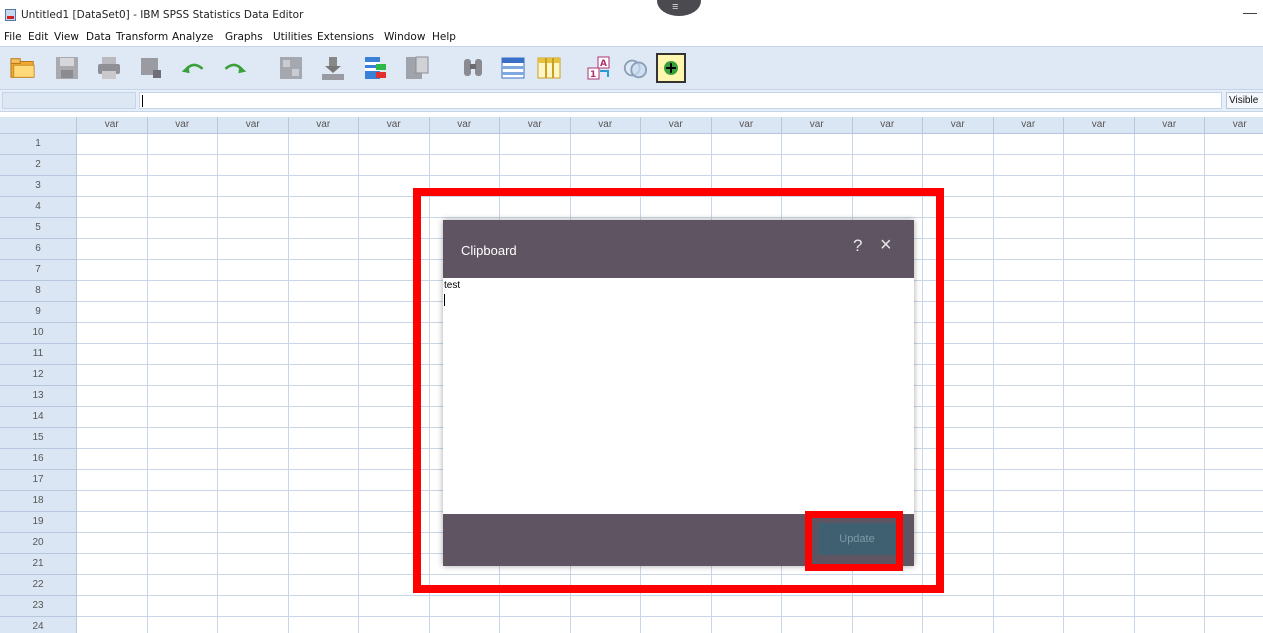 This screenshot has height=633, width=1263. What do you see at coordinates (38, 333) in the screenshot?
I see `row-header: 10` at bounding box center [38, 333].